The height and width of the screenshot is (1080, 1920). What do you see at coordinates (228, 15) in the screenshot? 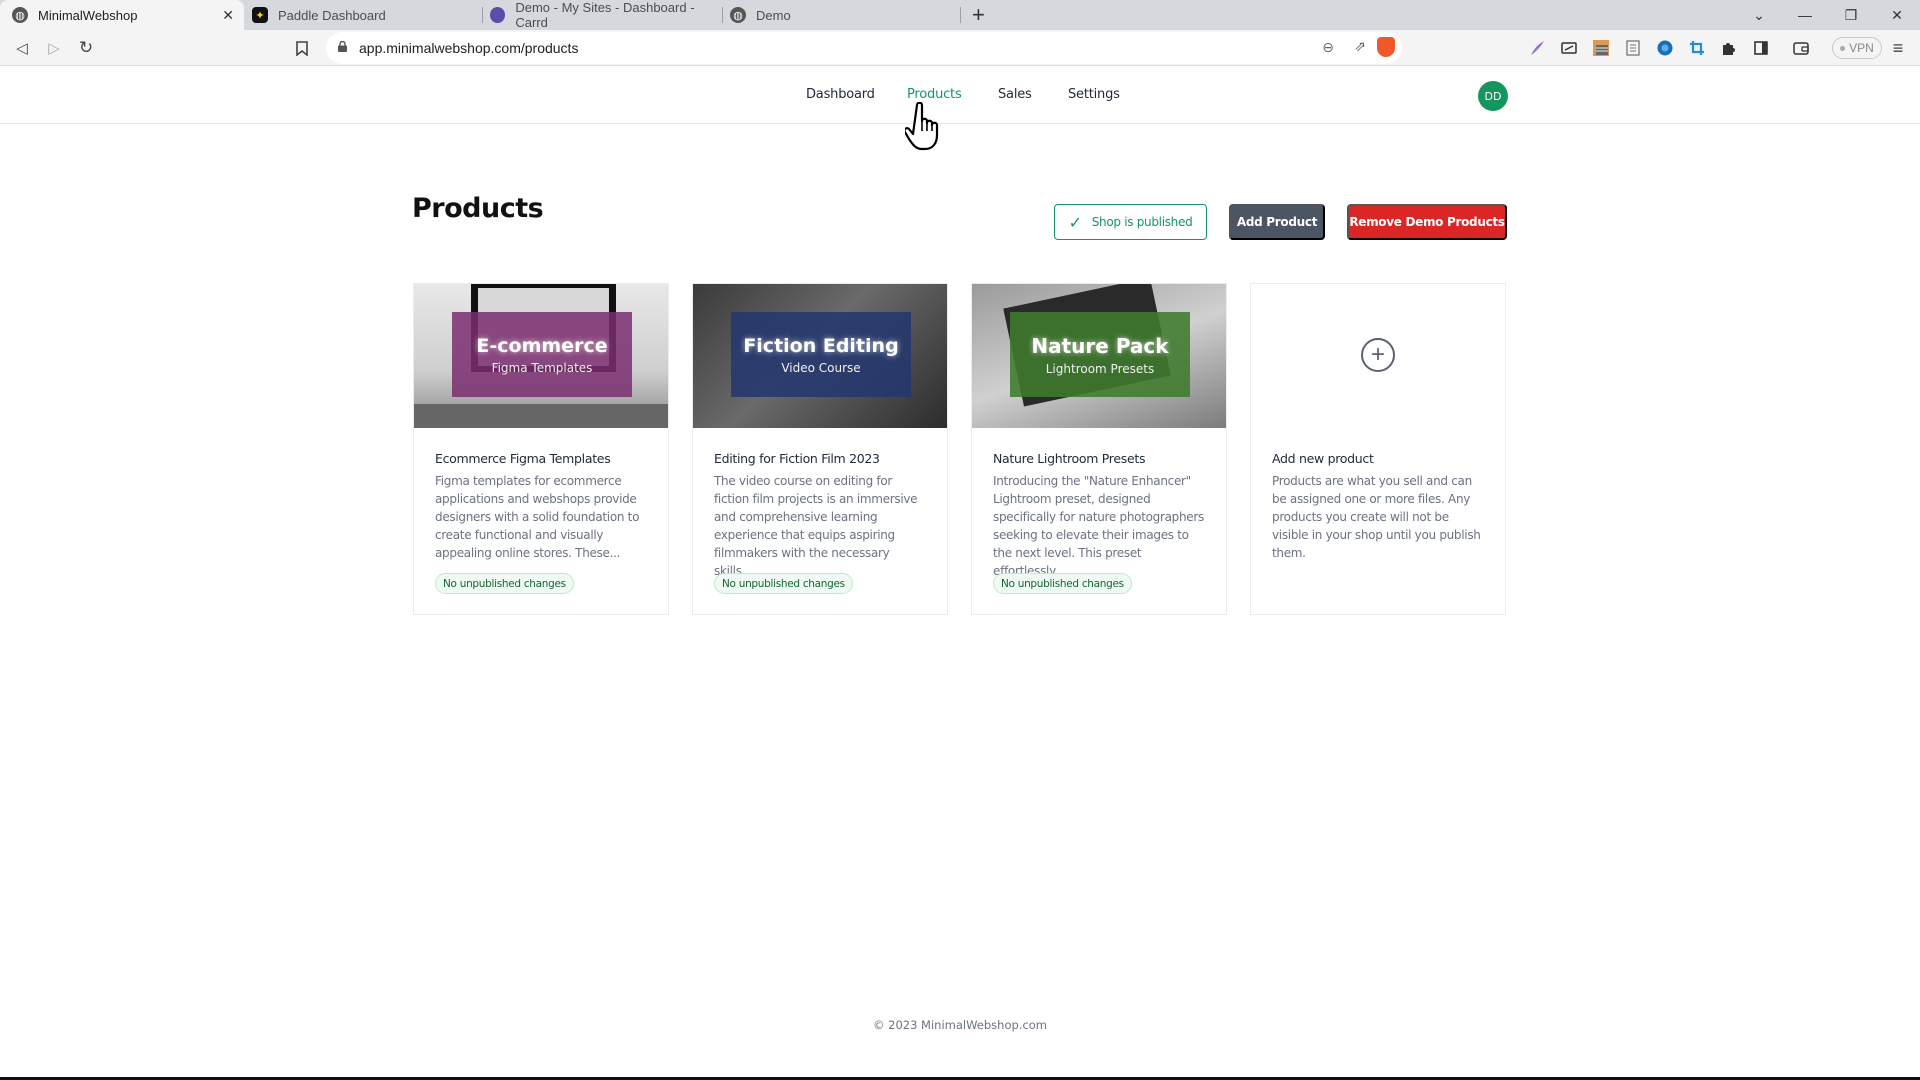
I see `close-tab-icon: ✕` at bounding box center [228, 15].